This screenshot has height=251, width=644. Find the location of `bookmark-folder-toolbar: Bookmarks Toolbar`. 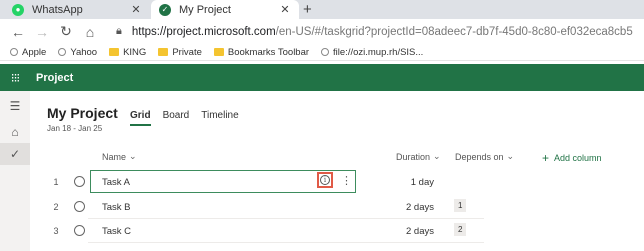

bookmark-folder-toolbar: Bookmarks Toolbar is located at coordinates (261, 52).